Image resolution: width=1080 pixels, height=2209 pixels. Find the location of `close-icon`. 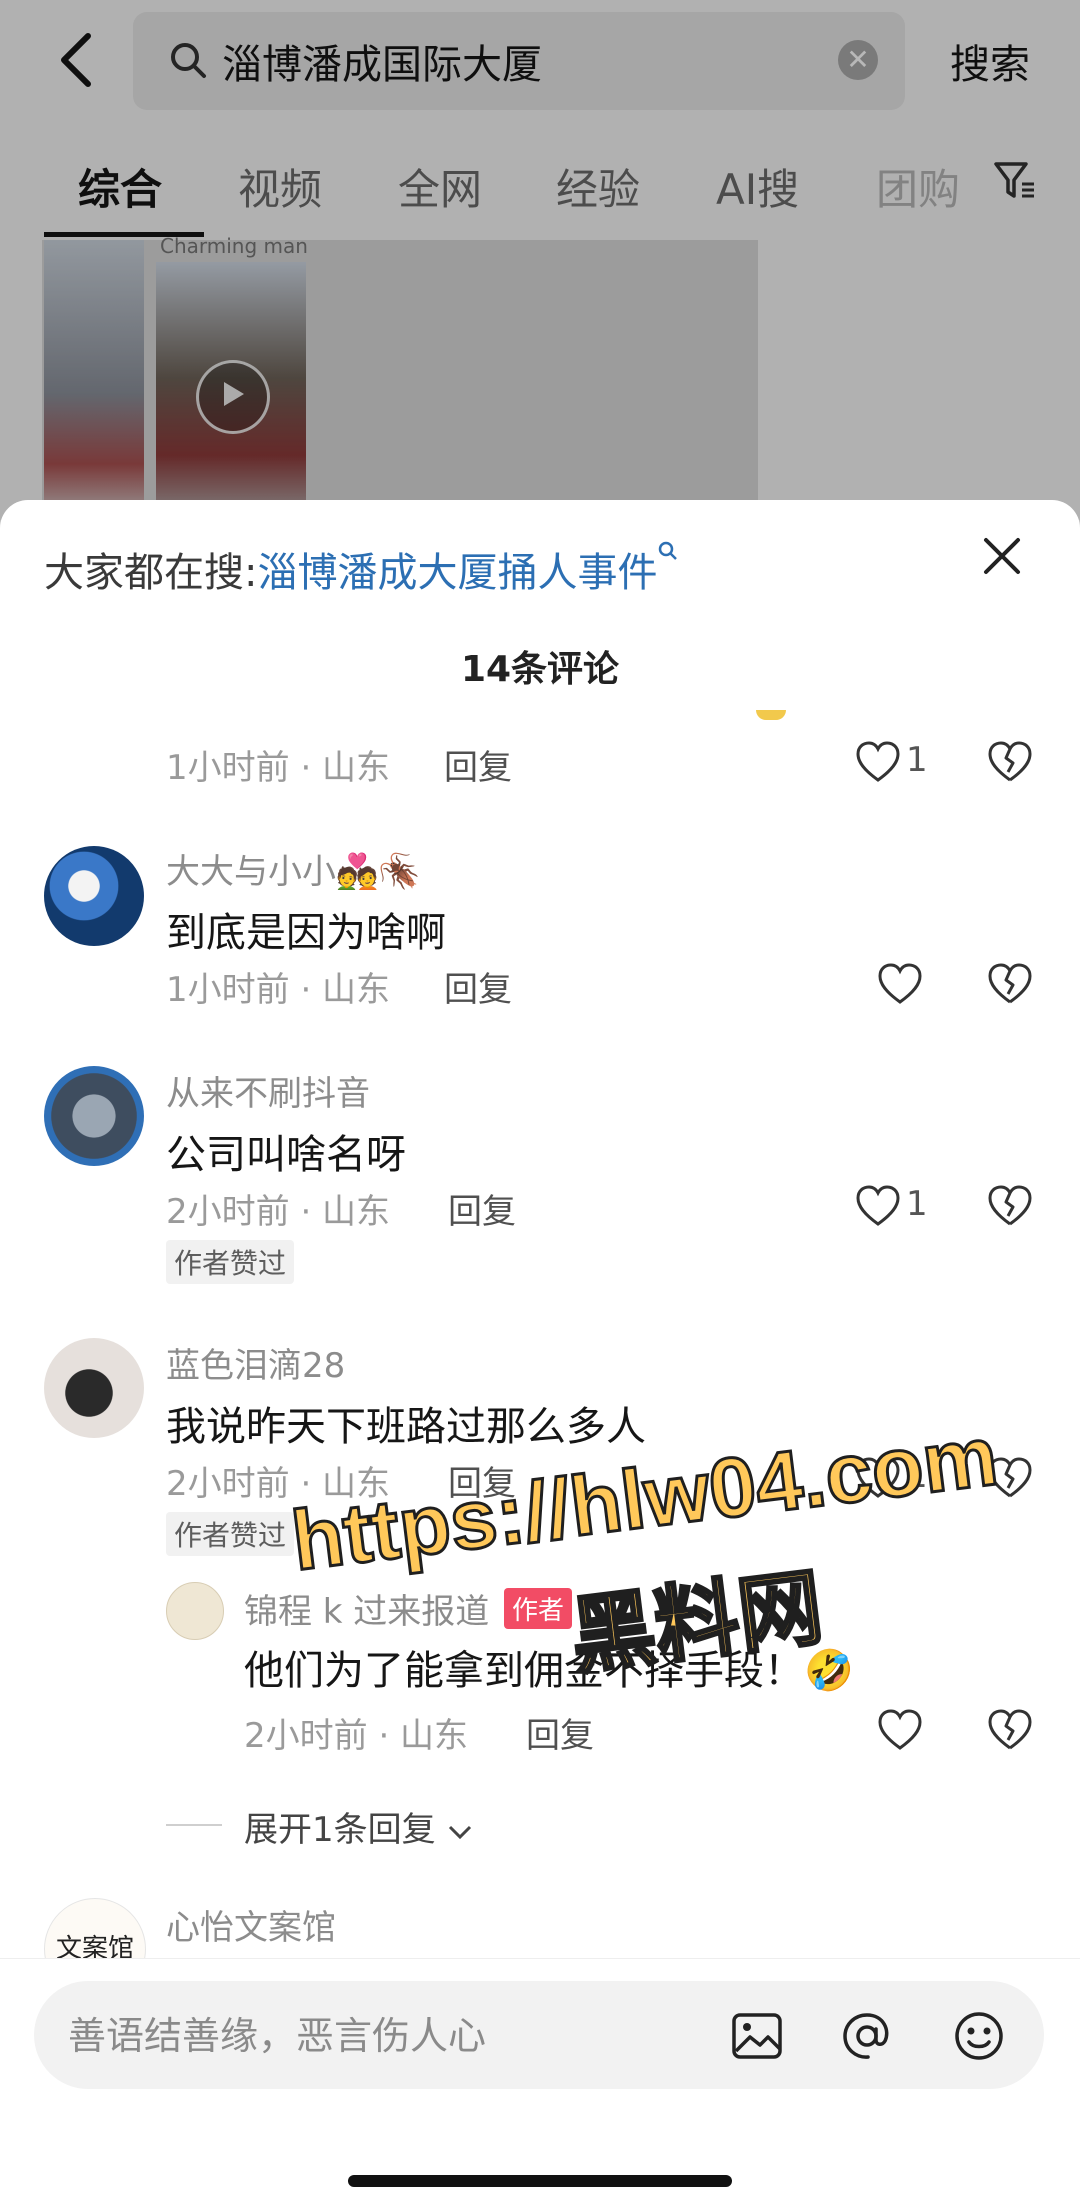

close-icon is located at coordinates (1002, 556).